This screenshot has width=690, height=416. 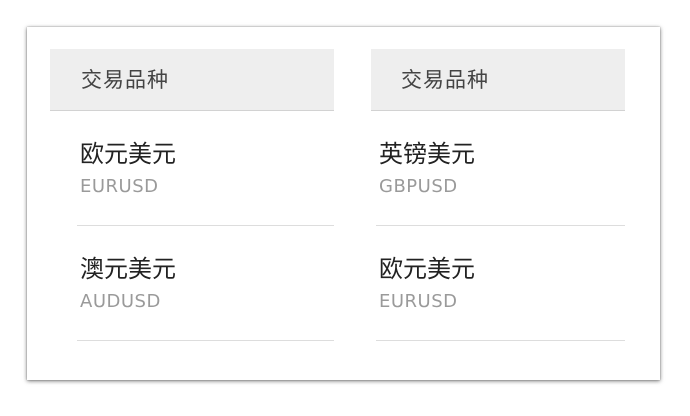 I want to click on instrument-row-audusd: 澳元美元 AUDUSD, so click(x=205, y=283).